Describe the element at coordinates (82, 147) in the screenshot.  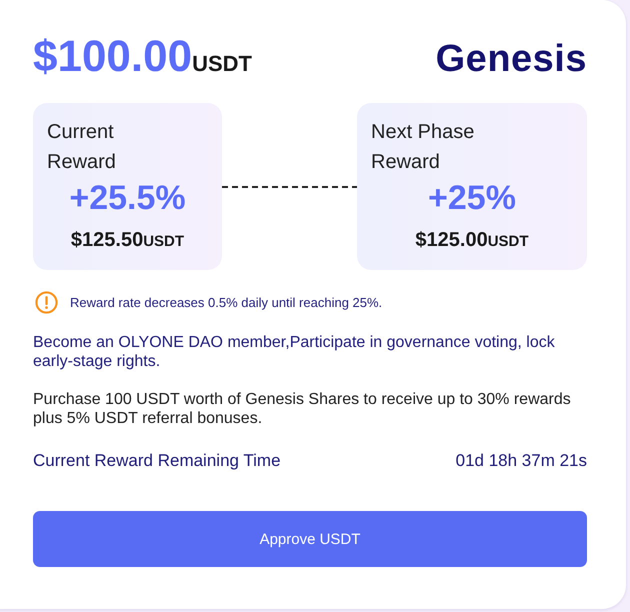
I see `reward-label: Current Reward` at that location.